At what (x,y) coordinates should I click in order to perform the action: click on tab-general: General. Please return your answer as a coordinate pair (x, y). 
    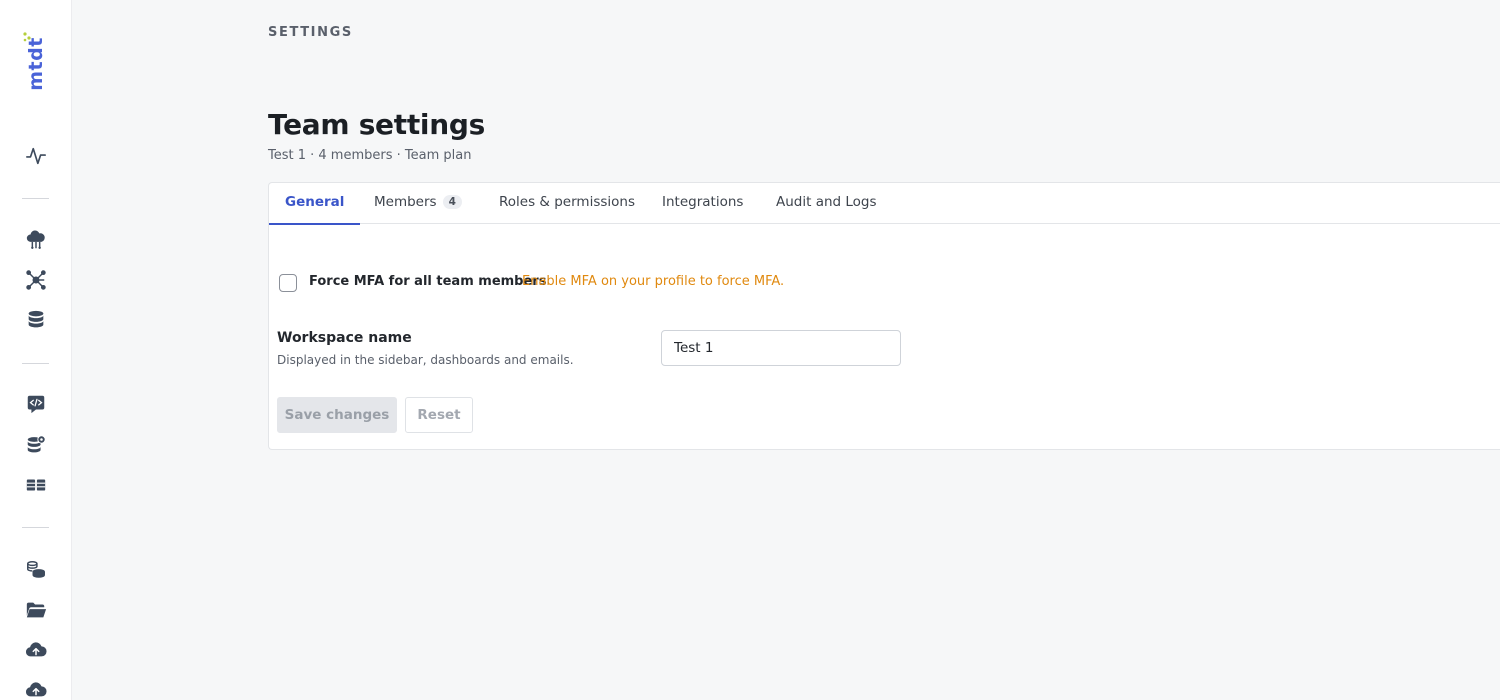
    Looking at the image, I should click on (314, 204).